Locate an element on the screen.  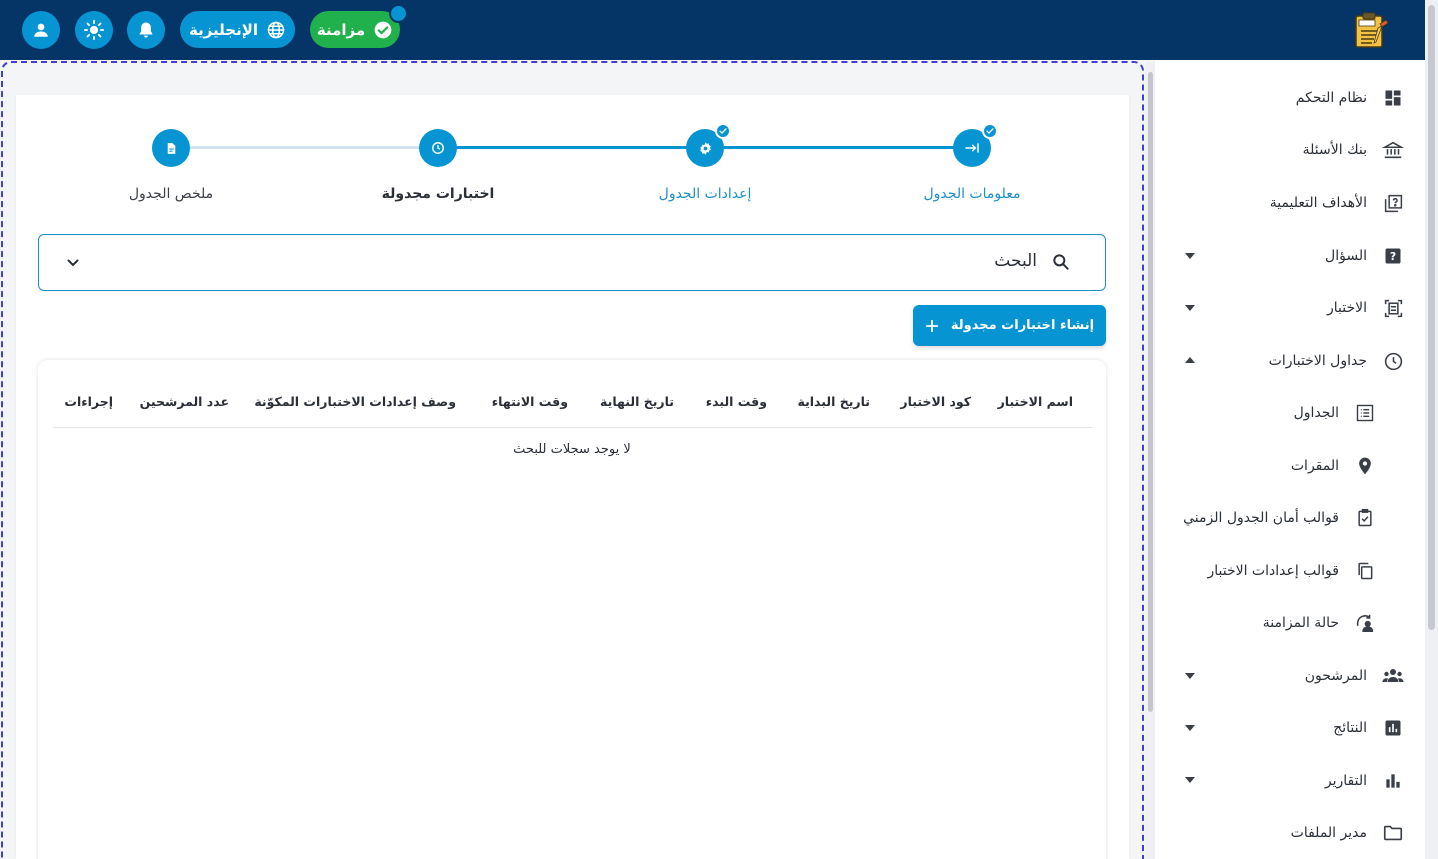
top-app-bar: الإنجليزية مزامنة is located at coordinates (712, 30).